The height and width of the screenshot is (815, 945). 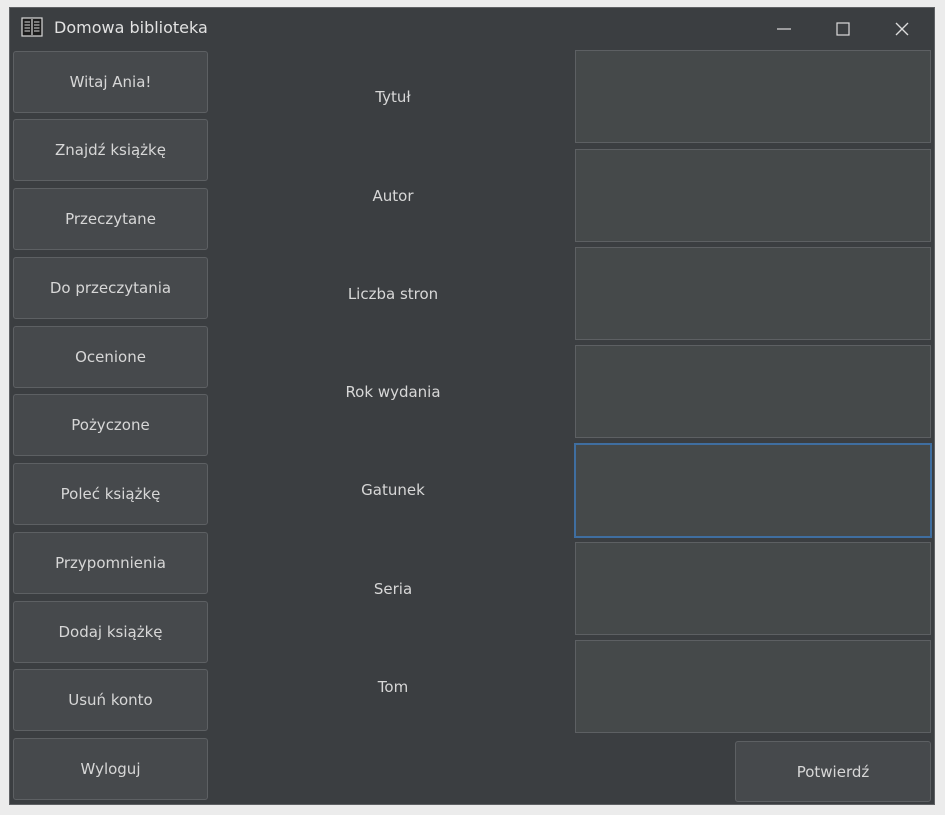 What do you see at coordinates (753, 391) in the screenshot?
I see `publication-year-input` at bounding box center [753, 391].